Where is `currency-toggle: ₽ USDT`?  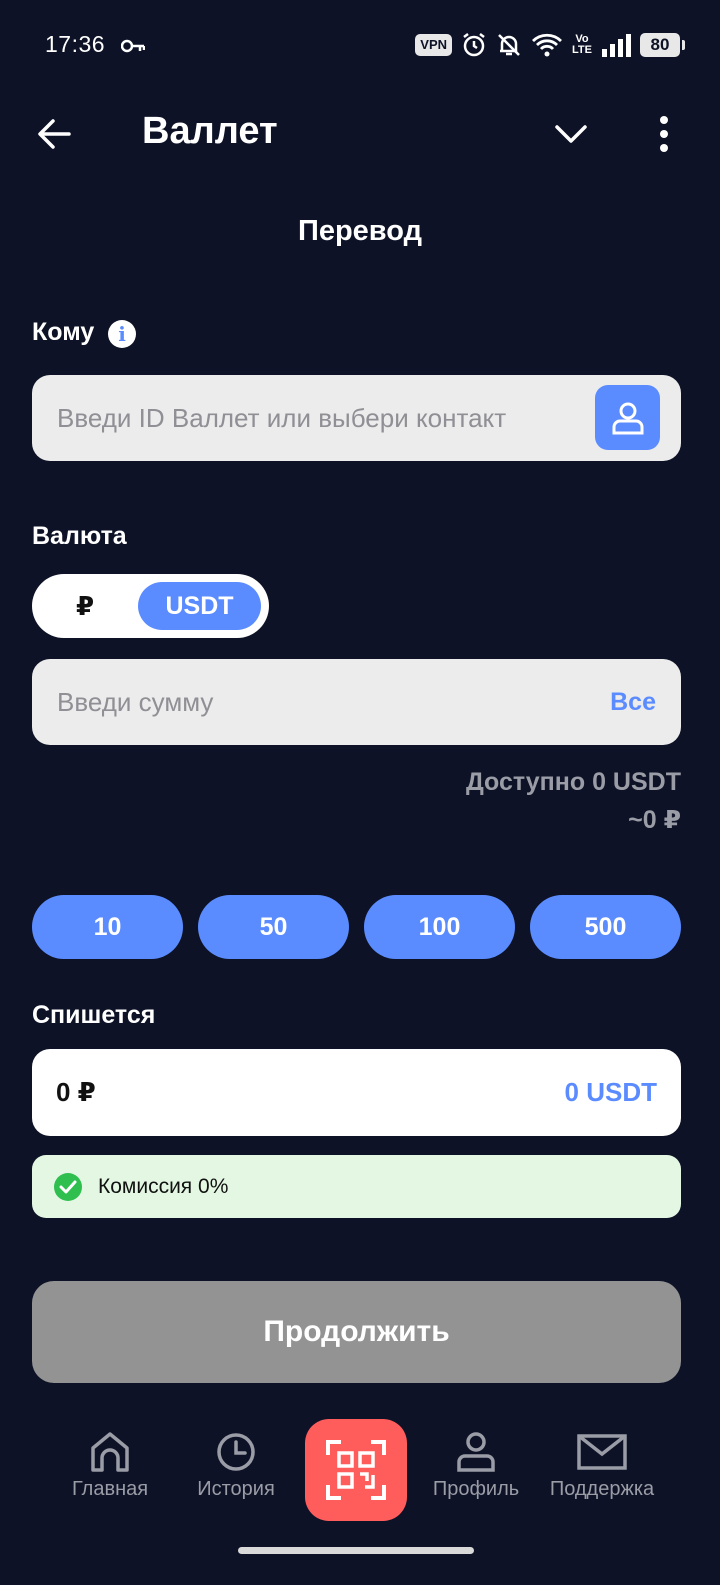
currency-toggle: ₽ USDT is located at coordinates (150, 606).